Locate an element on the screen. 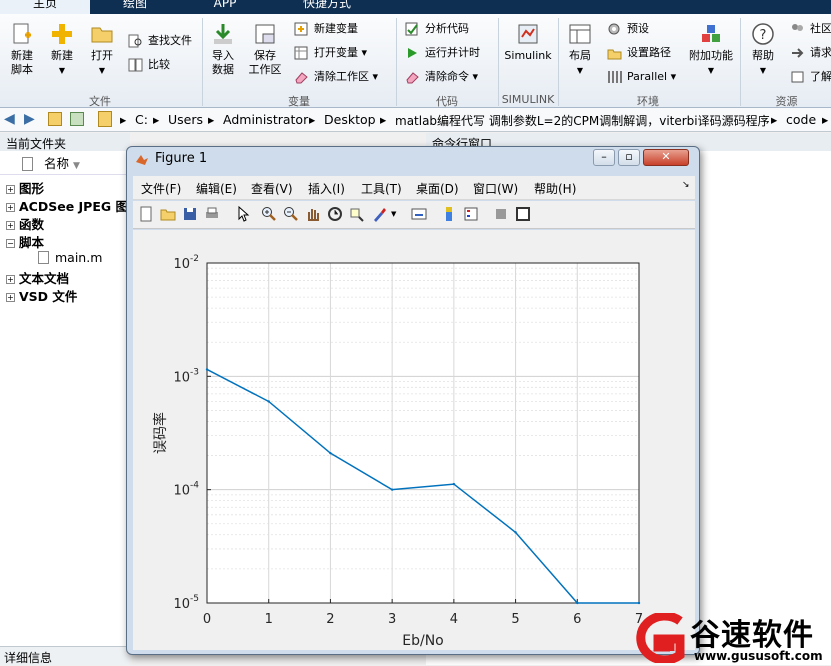  menu-desktop: 桌面(D) is located at coordinates (437, 188).